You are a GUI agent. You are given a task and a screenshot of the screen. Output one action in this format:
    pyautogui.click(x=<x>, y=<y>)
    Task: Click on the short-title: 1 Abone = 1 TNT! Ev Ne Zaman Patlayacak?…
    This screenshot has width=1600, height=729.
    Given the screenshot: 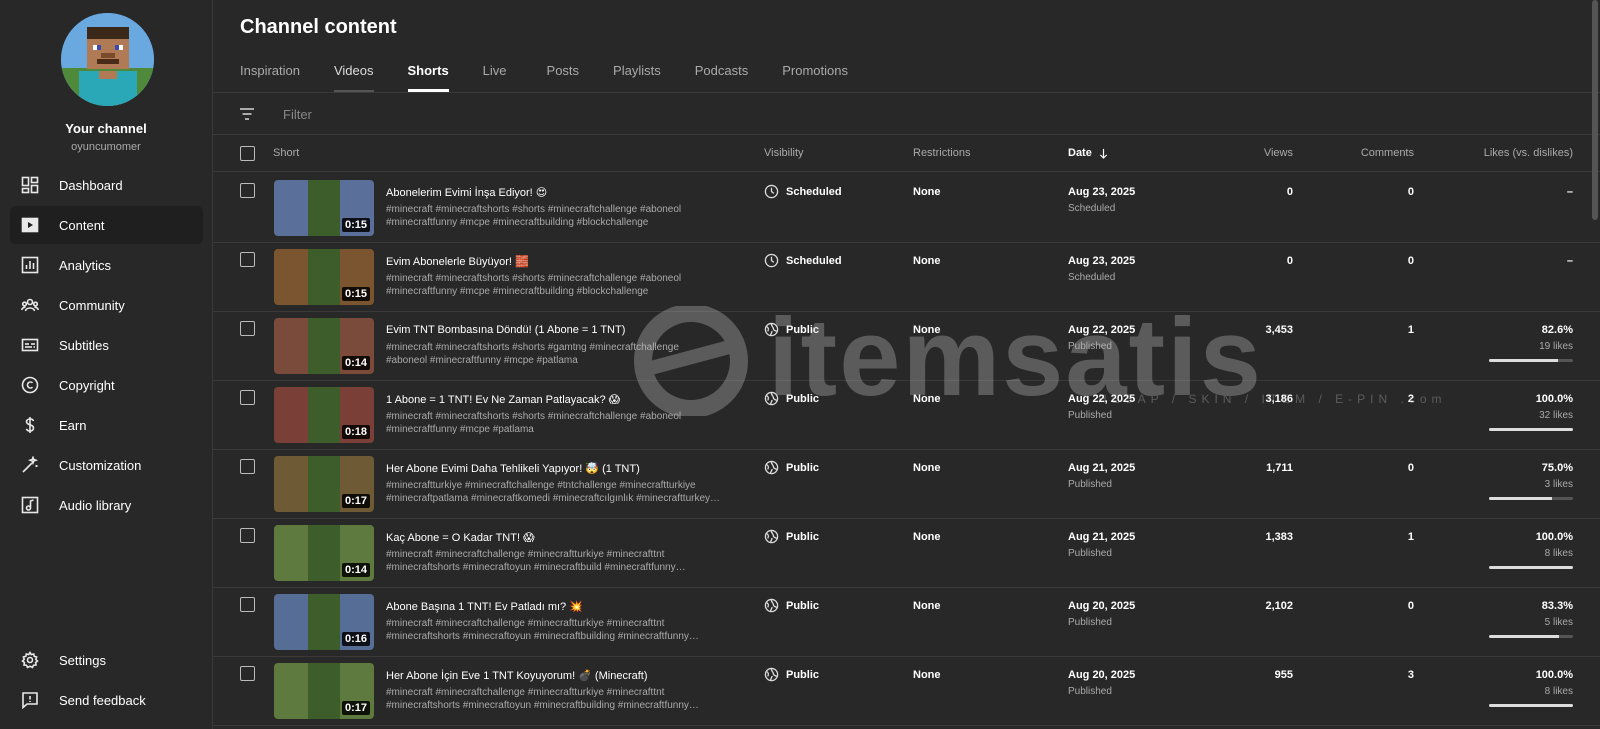 What is the action you would take?
    pyautogui.click(x=503, y=399)
    